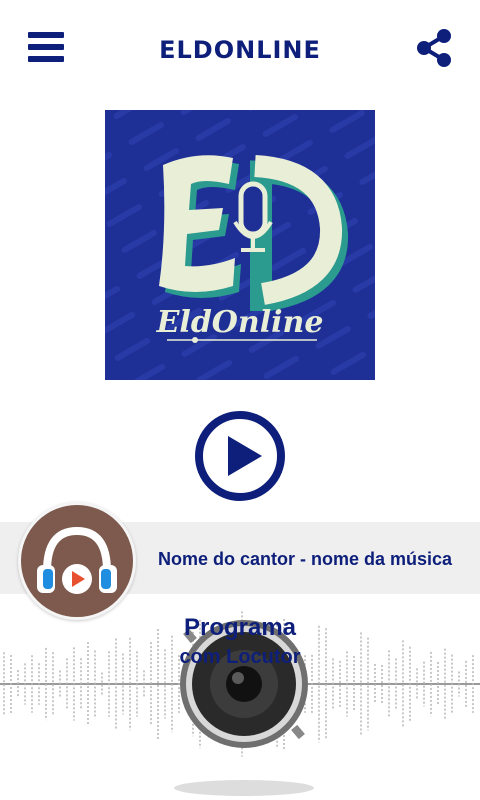  I want to click on top-app-bar: ELDONLINE, so click(240, 48).